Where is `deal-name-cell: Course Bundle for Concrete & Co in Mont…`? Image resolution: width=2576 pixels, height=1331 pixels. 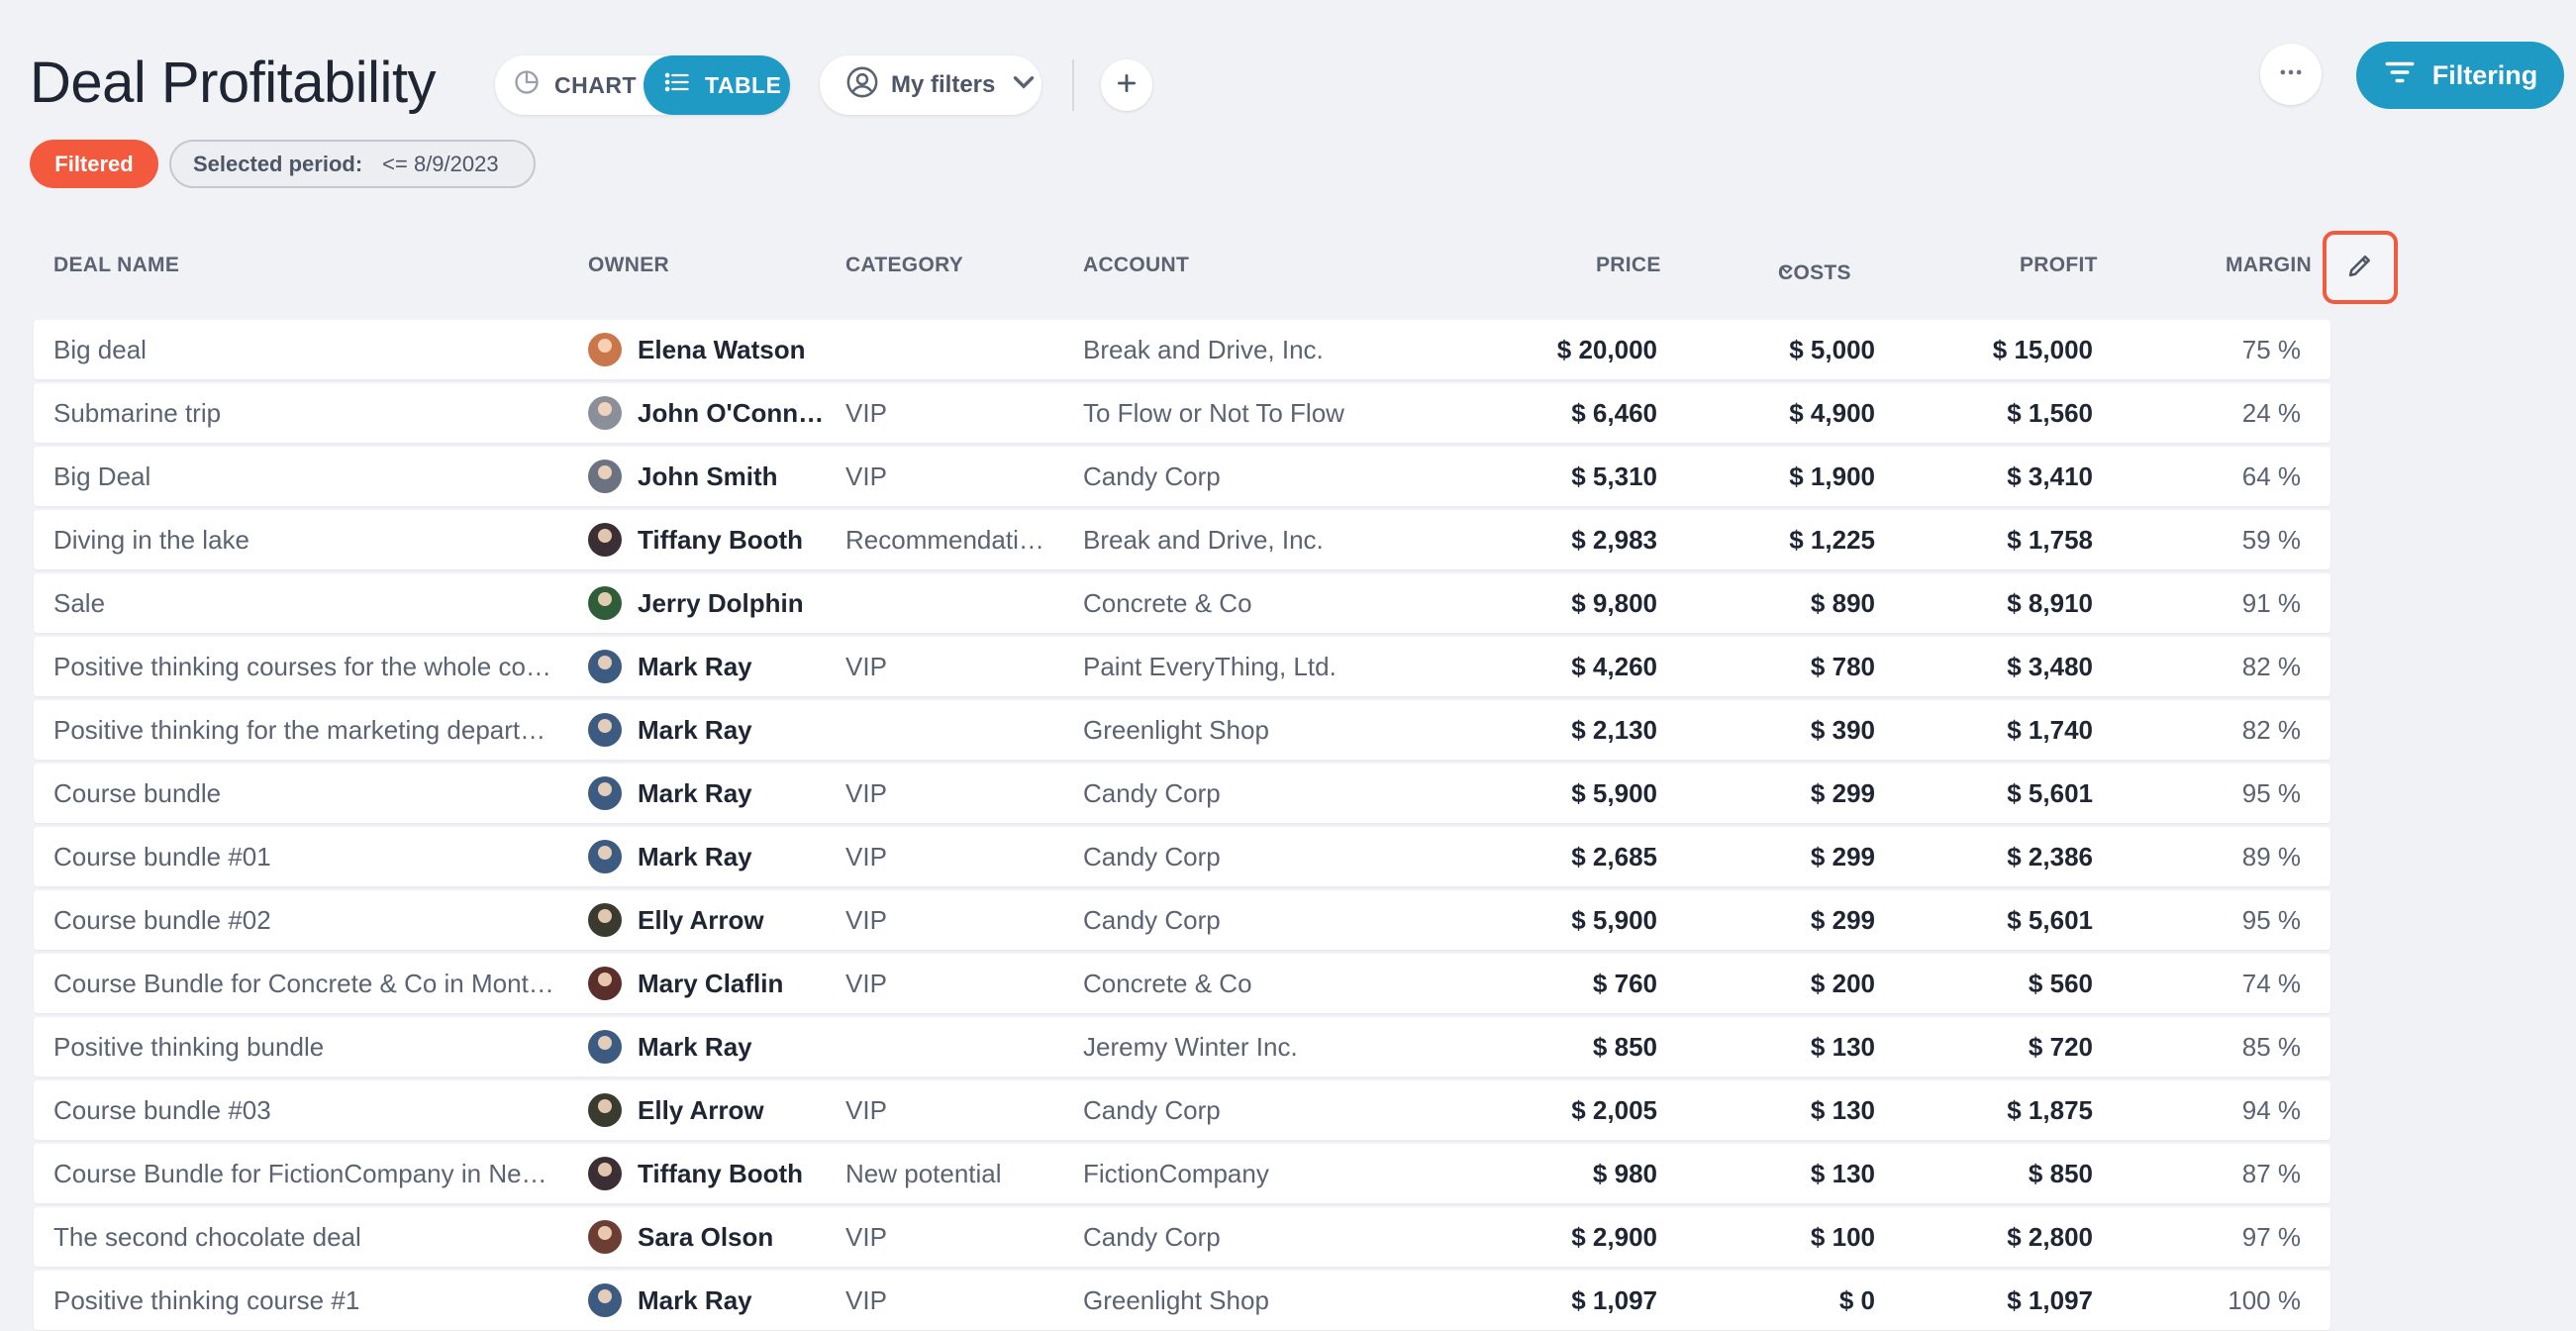
deal-name-cell: Course Bundle for Concrete & Co in Mont… is located at coordinates (311, 983).